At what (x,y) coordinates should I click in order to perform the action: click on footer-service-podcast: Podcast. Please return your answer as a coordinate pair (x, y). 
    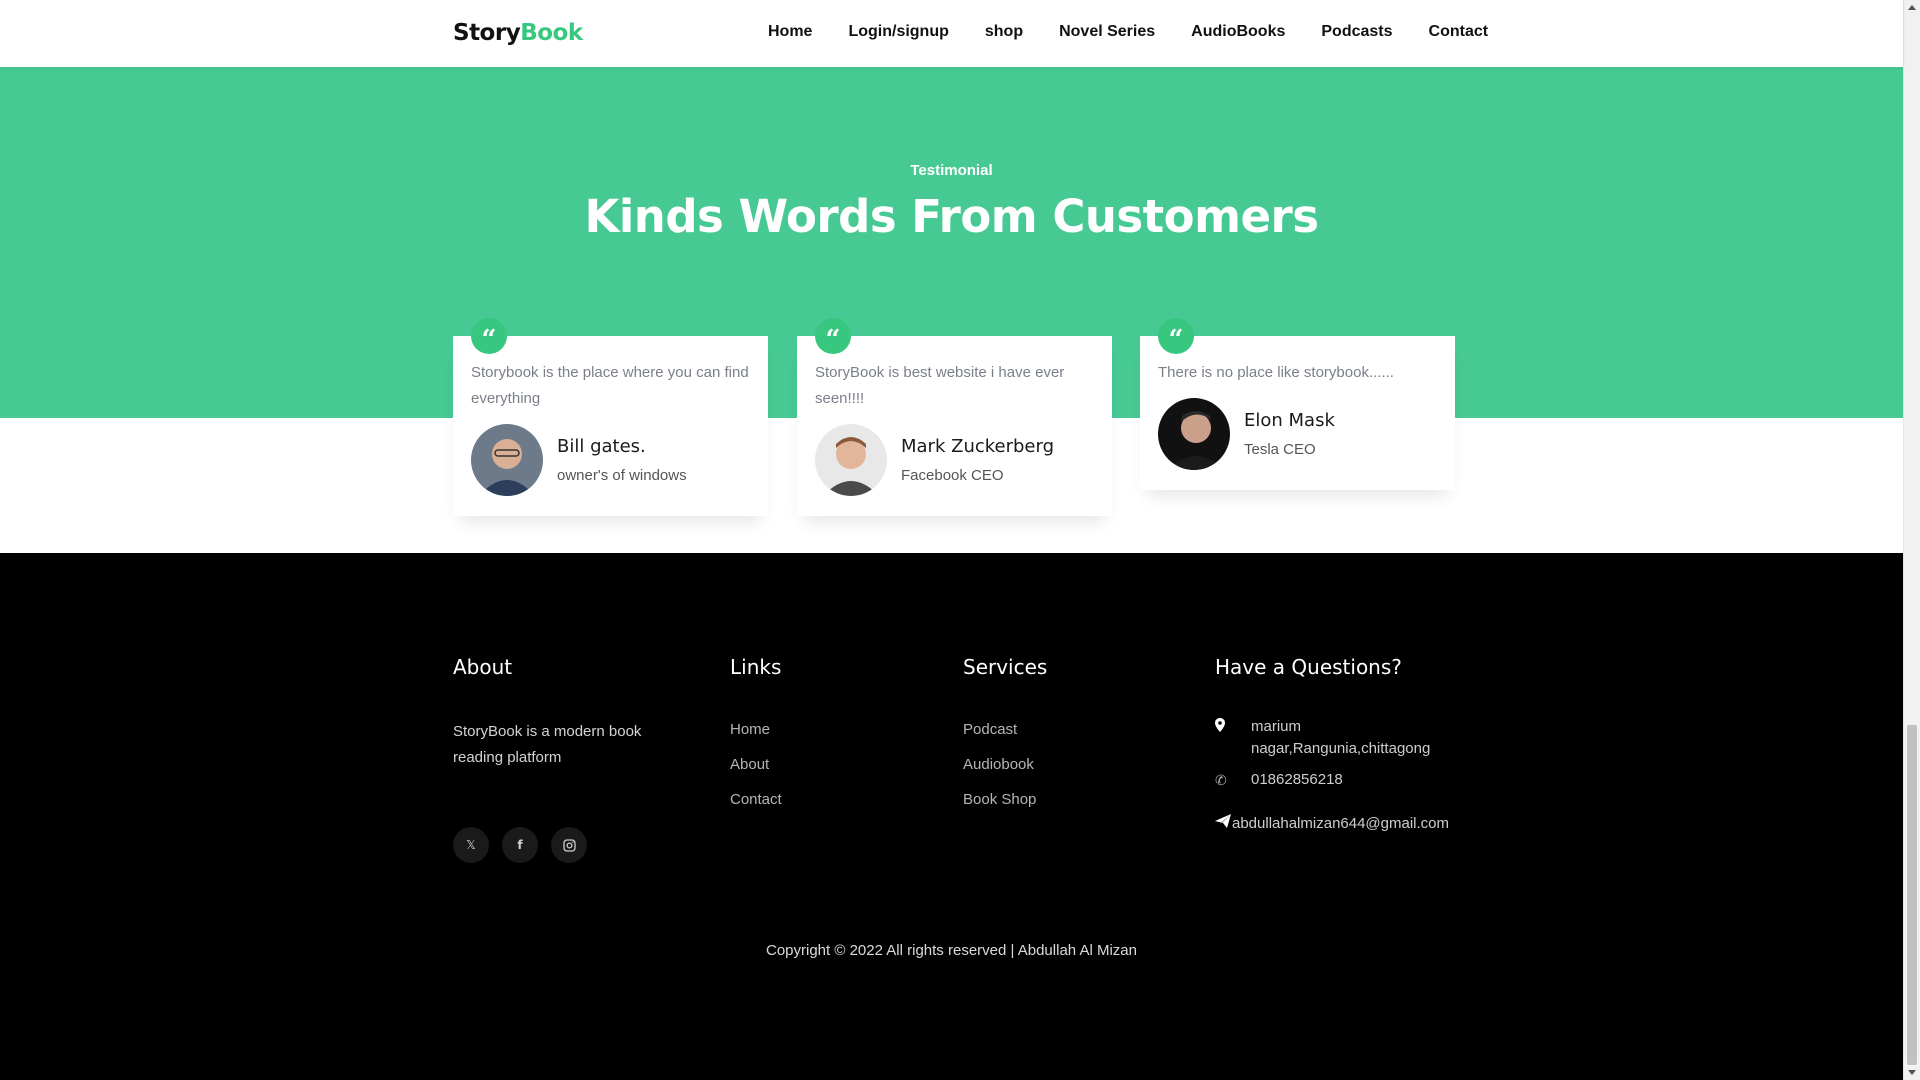
    Looking at the image, I should click on (1005, 738).